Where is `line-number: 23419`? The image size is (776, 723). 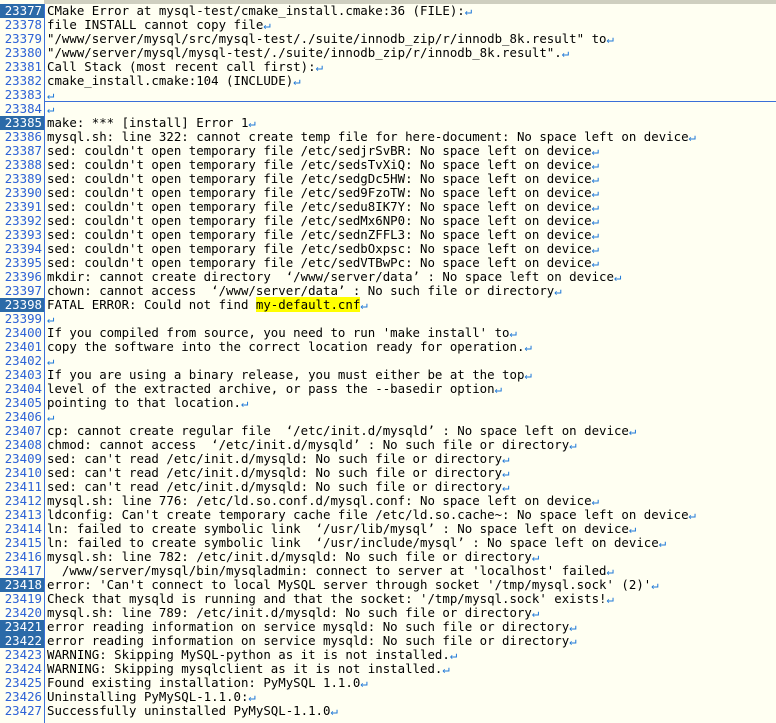 line-number: 23419 is located at coordinates (23, 598).